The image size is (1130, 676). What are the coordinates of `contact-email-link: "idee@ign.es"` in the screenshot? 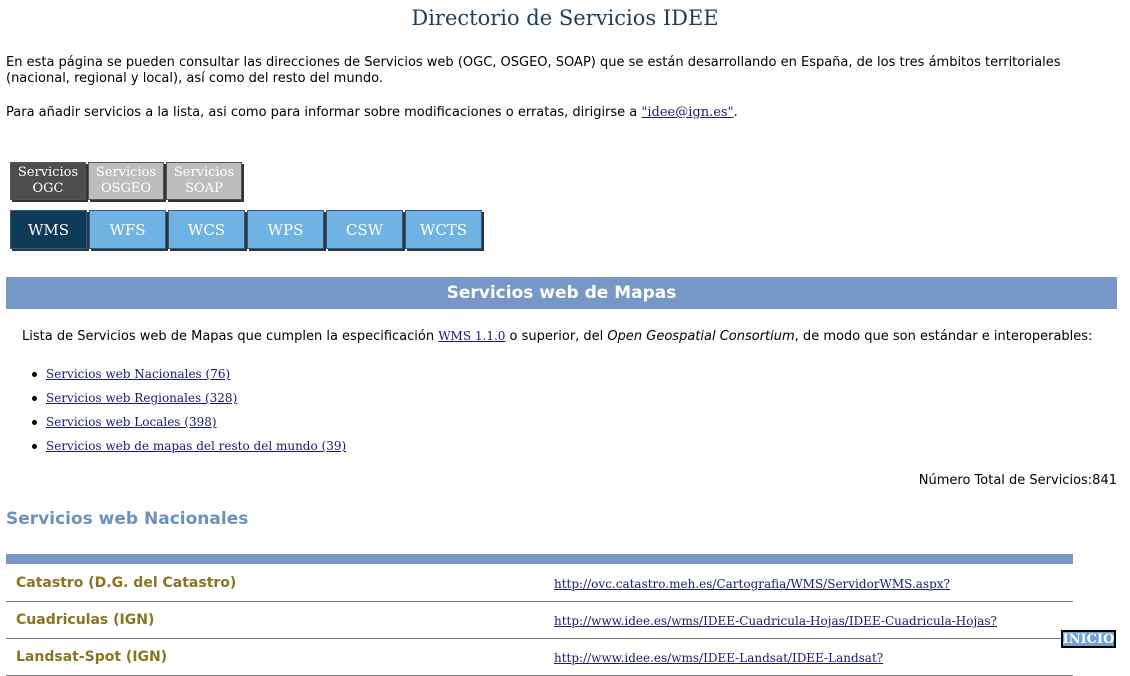 It's located at (687, 112).